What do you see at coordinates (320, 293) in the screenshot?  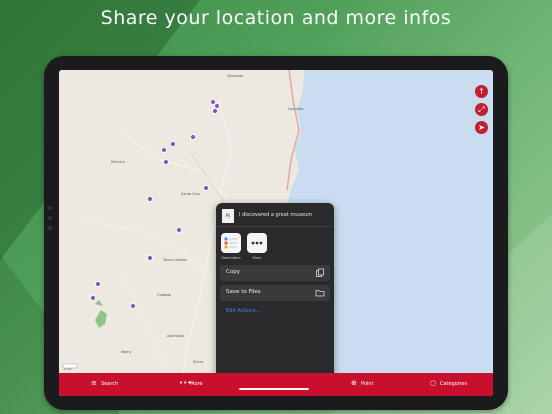 I see `folder-icon` at bounding box center [320, 293].